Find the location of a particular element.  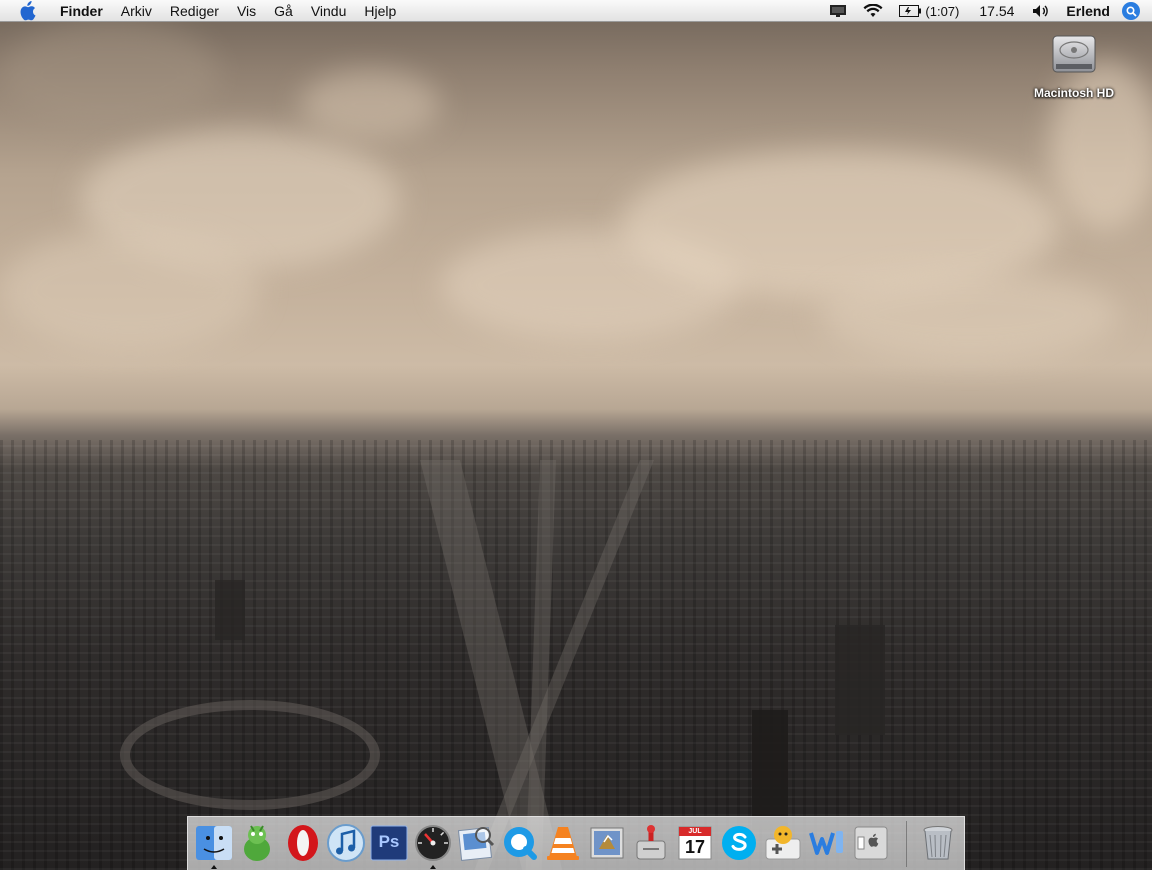

user-menu: Erlend is located at coordinates (1088, 11).